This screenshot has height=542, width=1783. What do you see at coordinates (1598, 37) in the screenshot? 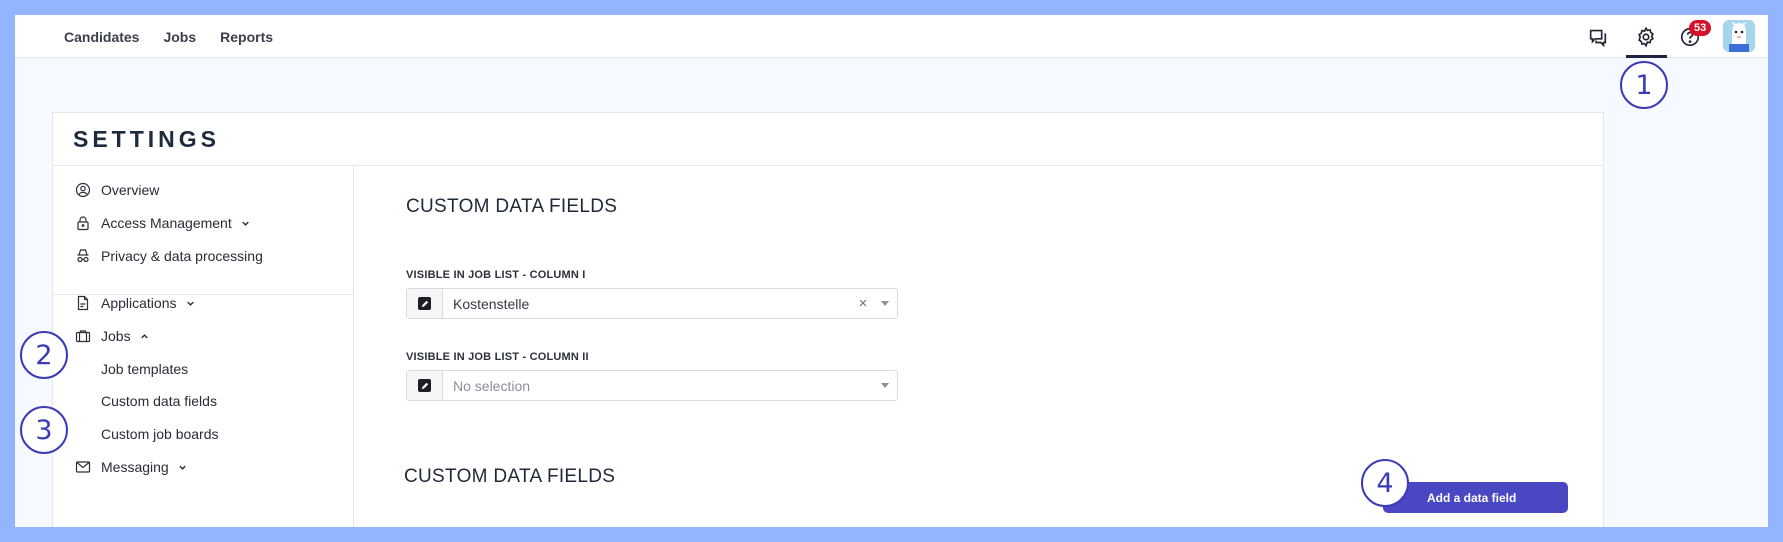
I see `chat-icon` at bounding box center [1598, 37].